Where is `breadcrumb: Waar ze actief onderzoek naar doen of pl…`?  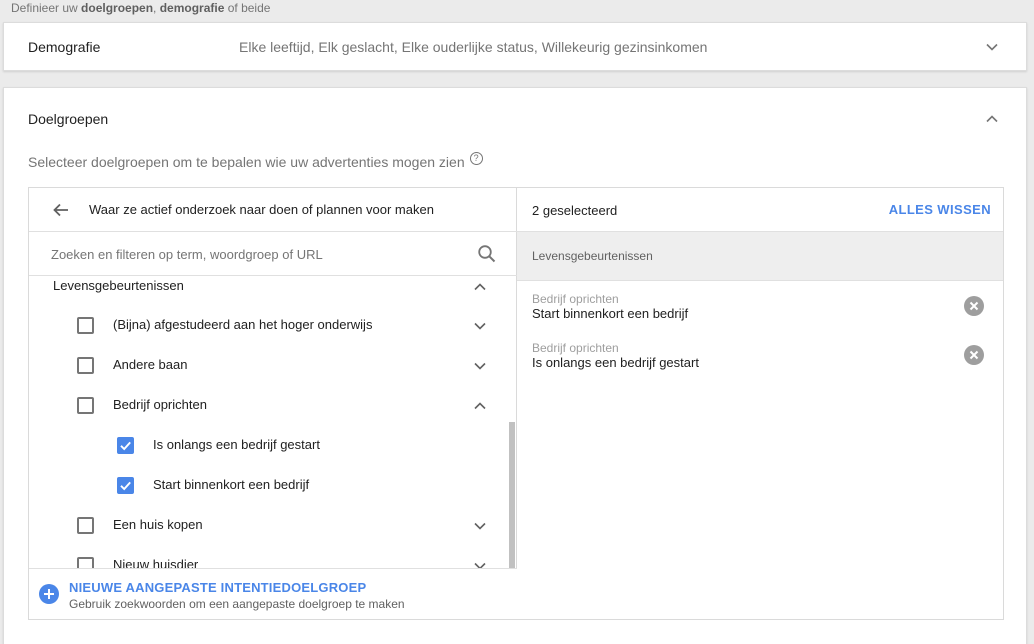 breadcrumb: Waar ze actief onderzoek naar doen of pl… is located at coordinates (261, 209).